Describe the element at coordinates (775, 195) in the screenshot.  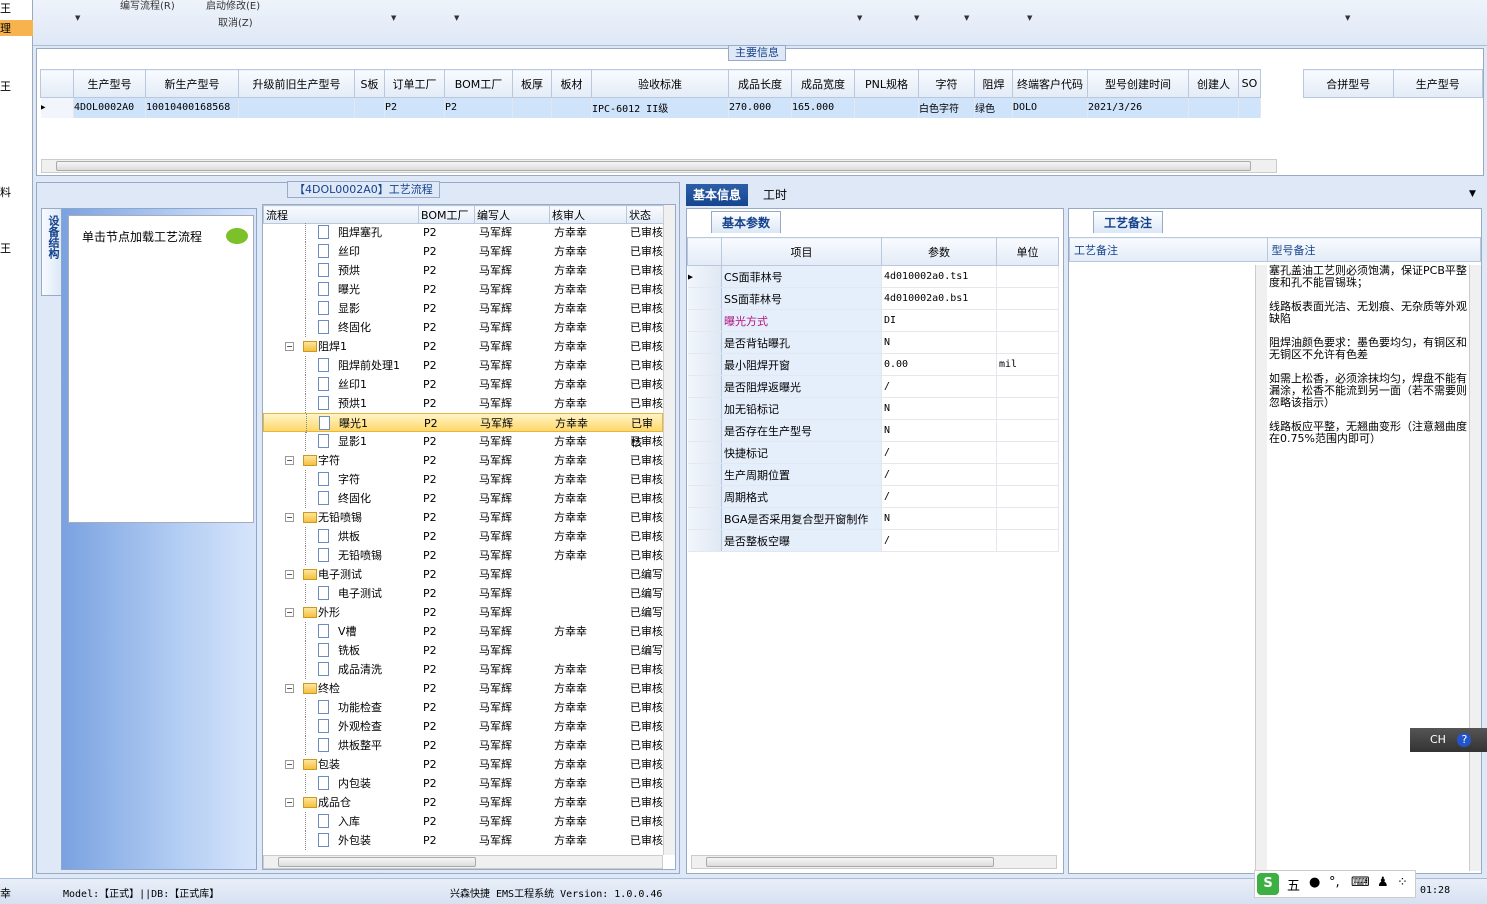
I see `tab-work-hours: 工时` at that location.